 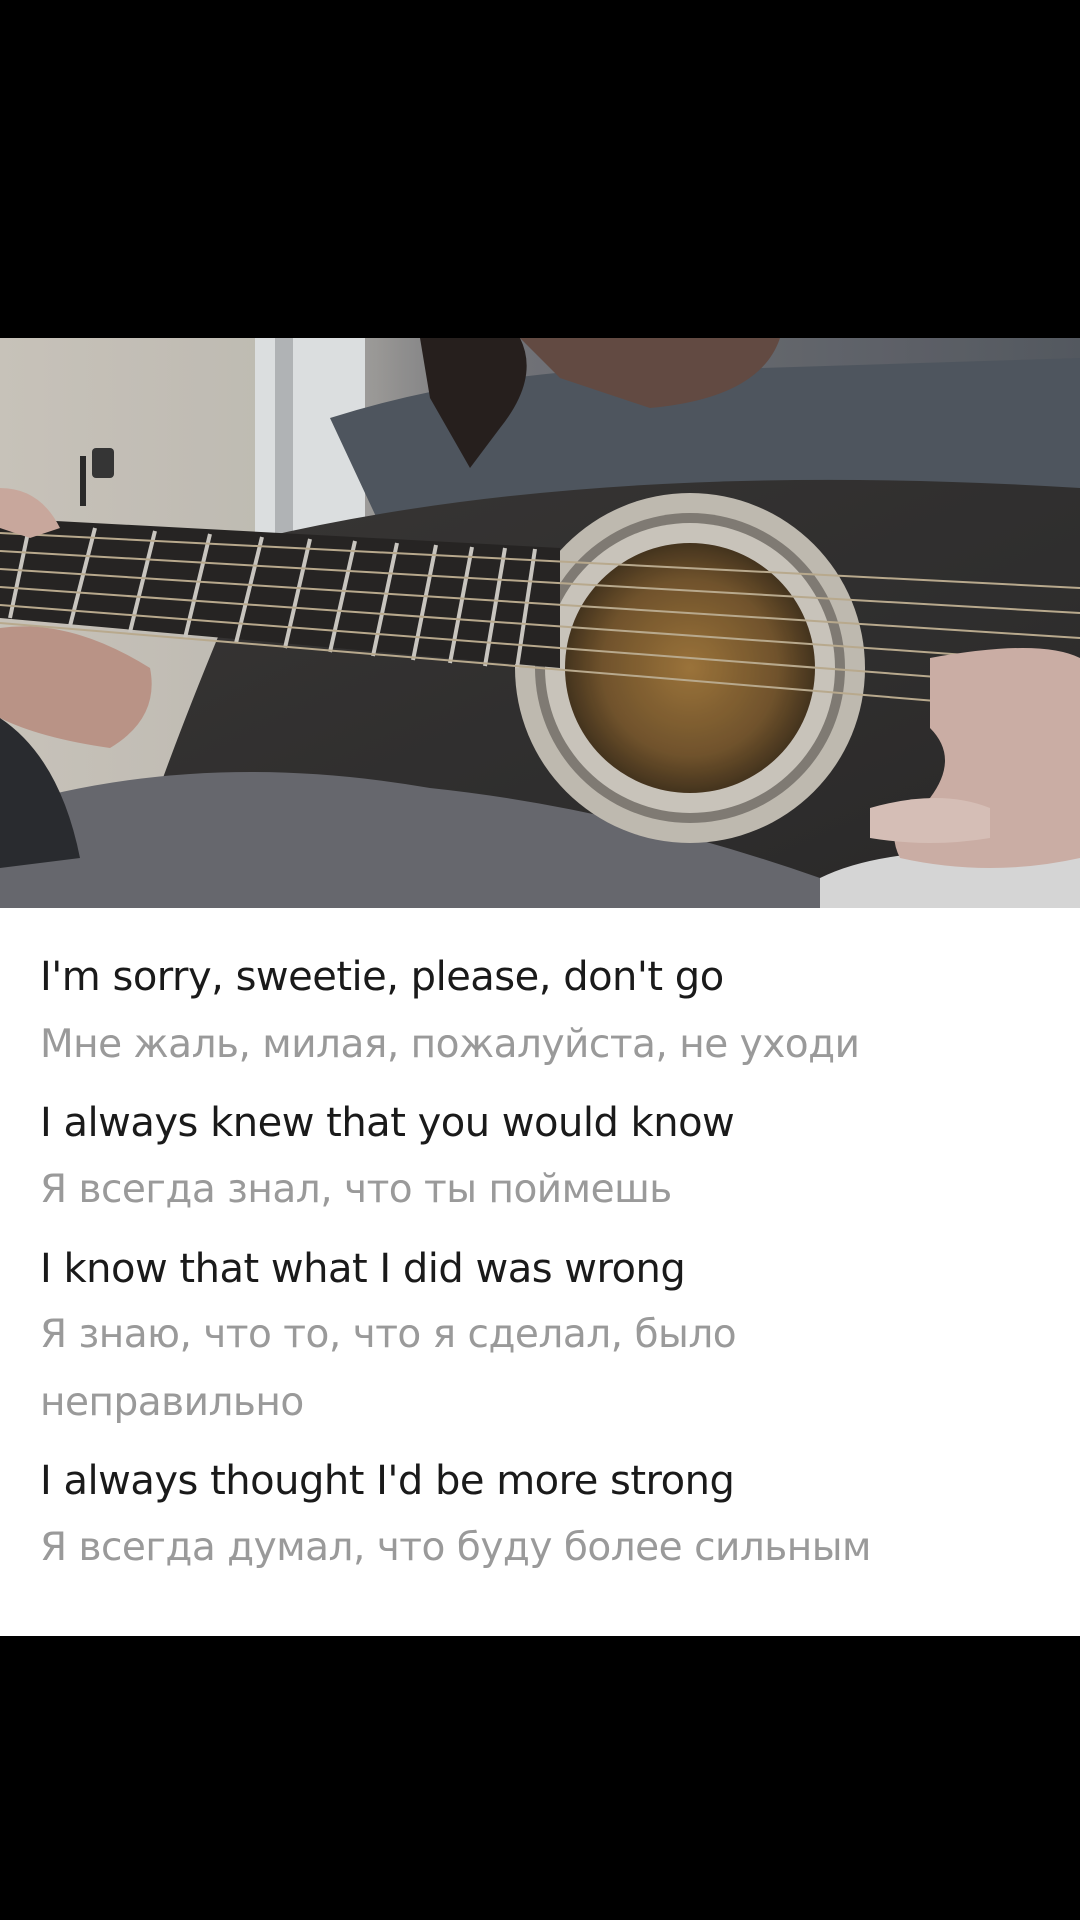 I want to click on lyric-original-line: I always knew that you would know, so click(x=387, y=1123).